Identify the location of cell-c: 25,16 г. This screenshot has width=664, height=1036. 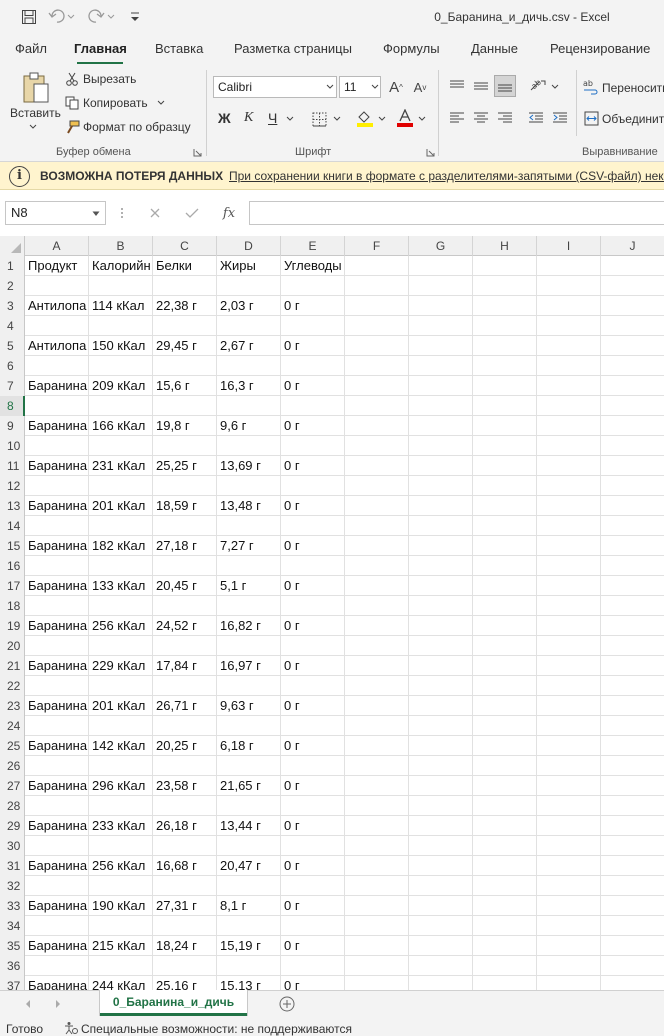
(185, 983).